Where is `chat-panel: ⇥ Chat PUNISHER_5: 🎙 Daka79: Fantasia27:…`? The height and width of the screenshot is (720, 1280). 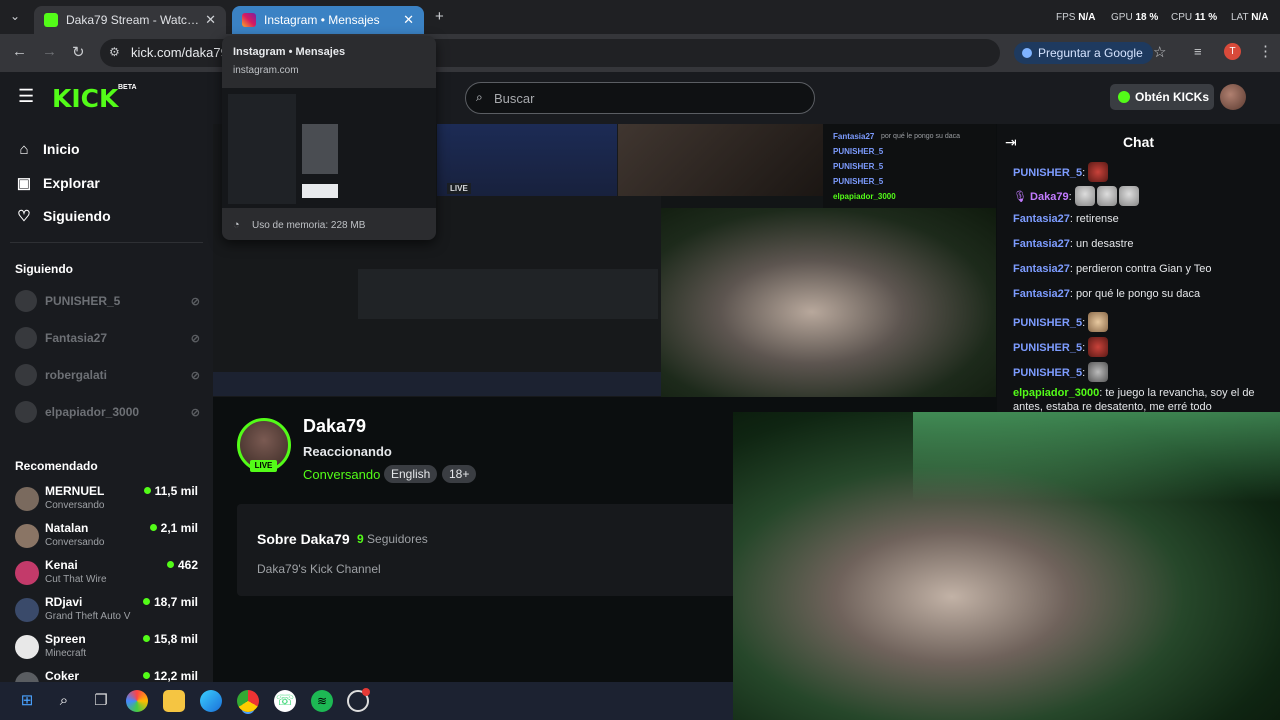
chat-panel: ⇥ Chat PUNISHER_5: 🎙 Daka79: Fantasia27:… is located at coordinates (1138, 268).